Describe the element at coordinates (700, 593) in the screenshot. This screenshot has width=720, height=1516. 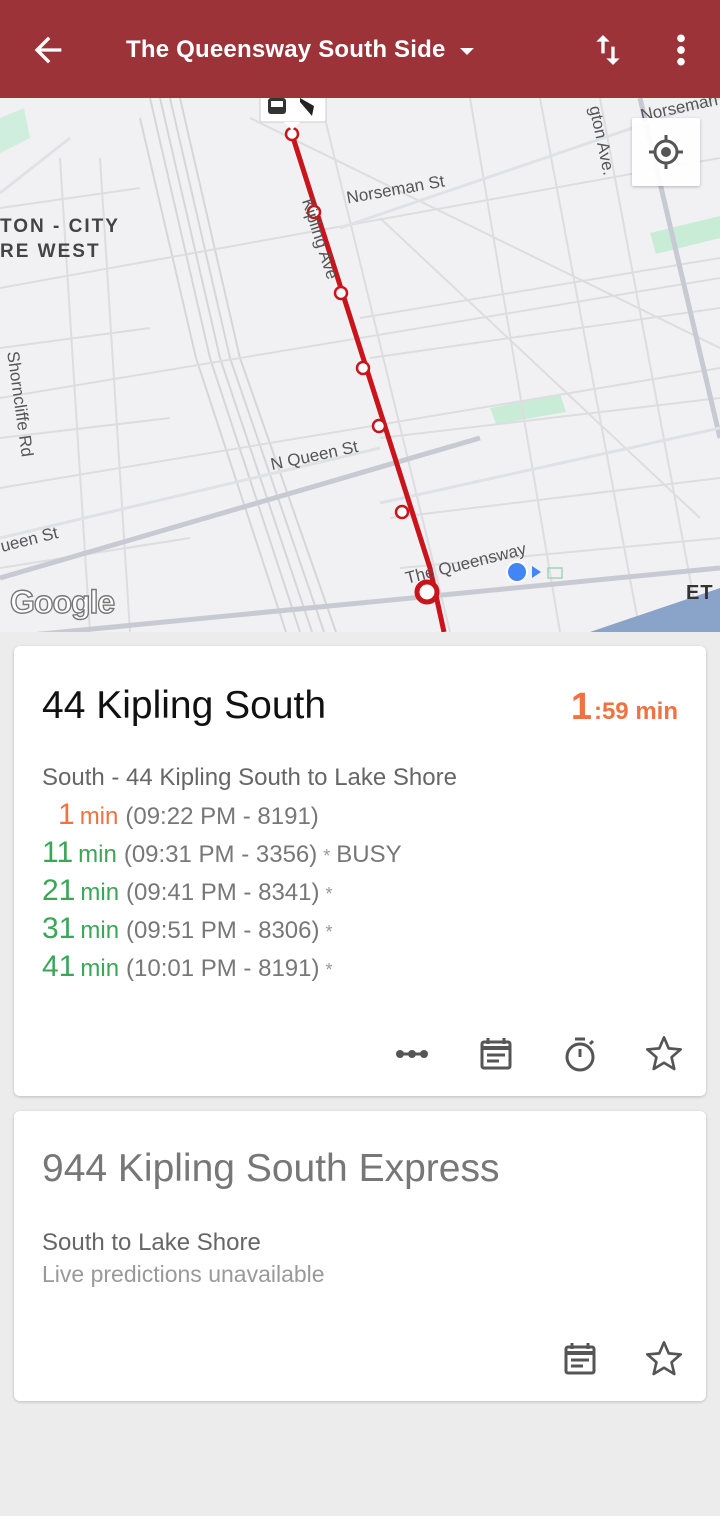
I see `map-corner-label: ET` at that location.